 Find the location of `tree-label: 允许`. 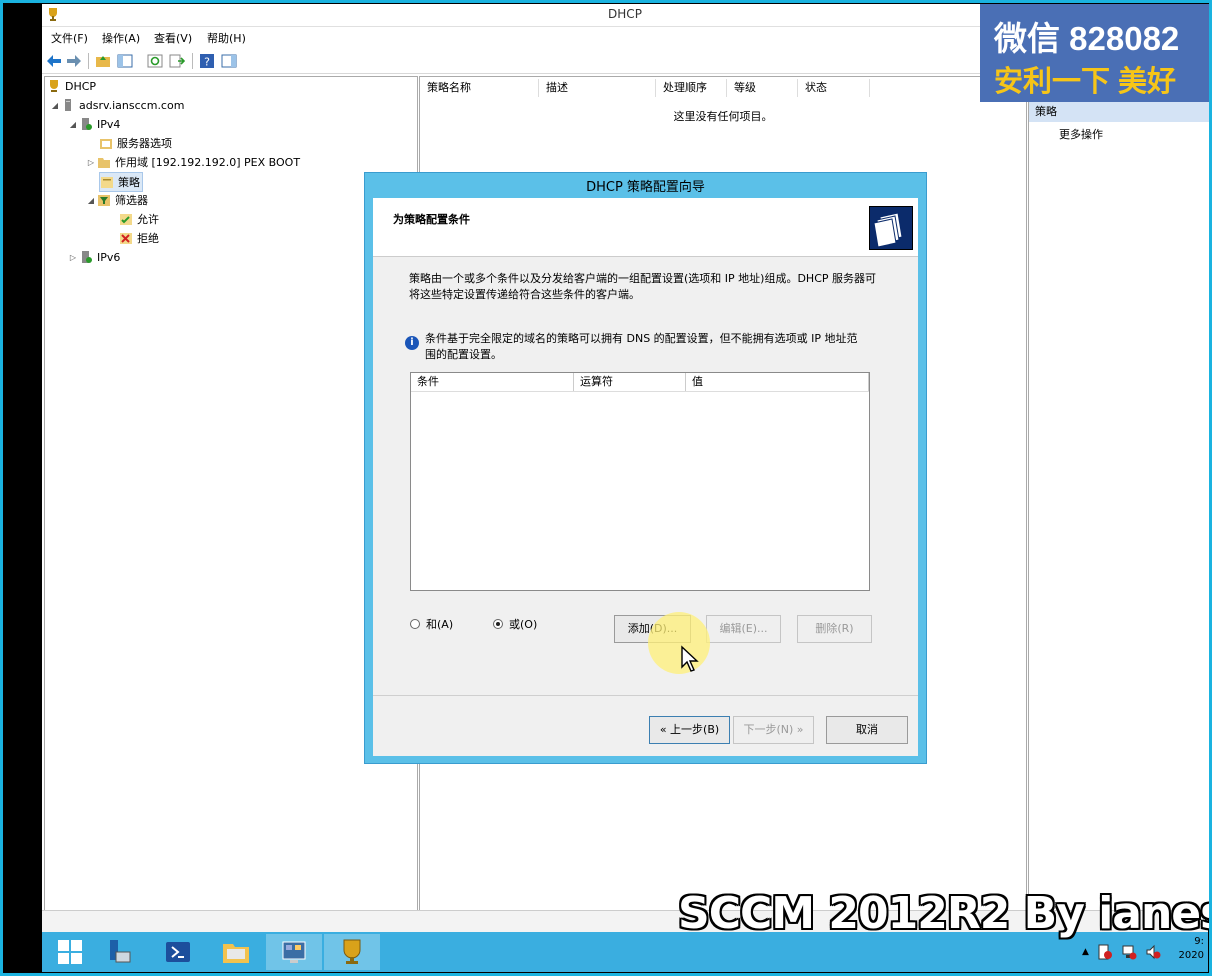

tree-label: 允许 is located at coordinates (148, 219).